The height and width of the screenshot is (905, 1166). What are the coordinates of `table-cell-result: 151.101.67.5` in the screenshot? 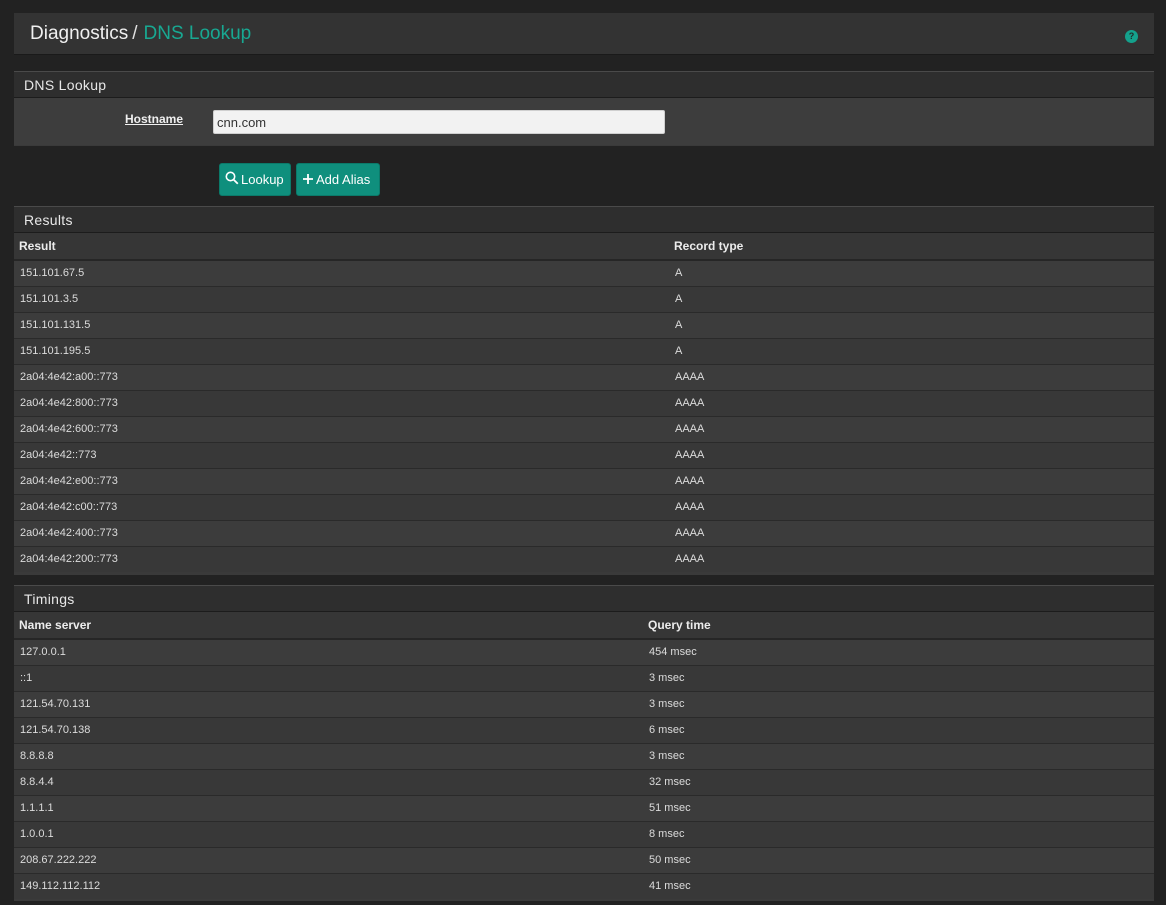 It's located at (341, 272).